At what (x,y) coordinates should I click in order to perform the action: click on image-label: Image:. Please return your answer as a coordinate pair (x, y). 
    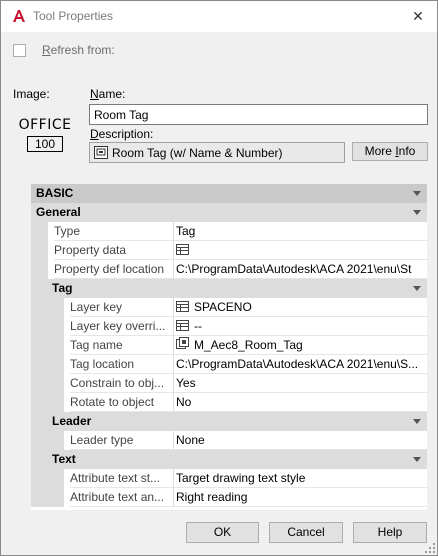
    Looking at the image, I should click on (31, 94).